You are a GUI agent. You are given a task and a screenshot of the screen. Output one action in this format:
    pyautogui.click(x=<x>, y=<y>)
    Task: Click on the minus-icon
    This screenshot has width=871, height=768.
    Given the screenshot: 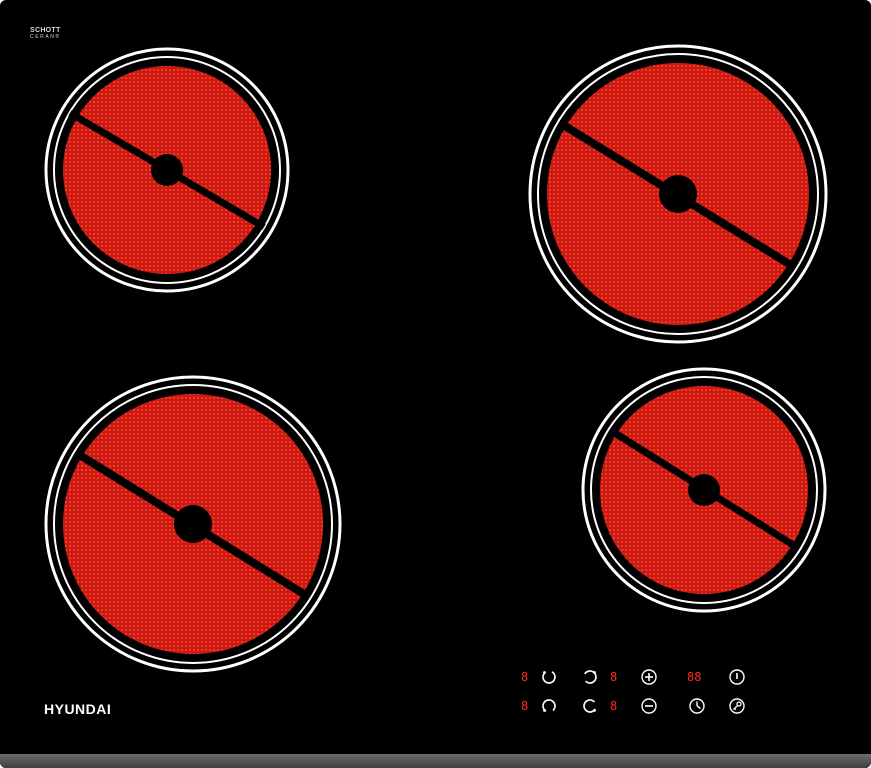 What is the action you would take?
    pyautogui.click(x=649, y=706)
    